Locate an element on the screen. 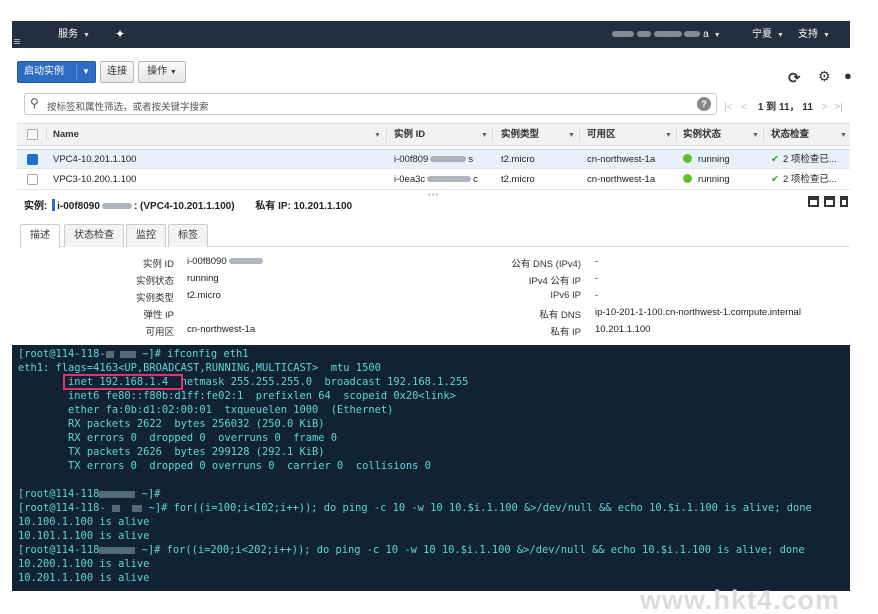 This screenshot has height=614, width=878. tab-description: 描述 is located at coordinates (40, 236).